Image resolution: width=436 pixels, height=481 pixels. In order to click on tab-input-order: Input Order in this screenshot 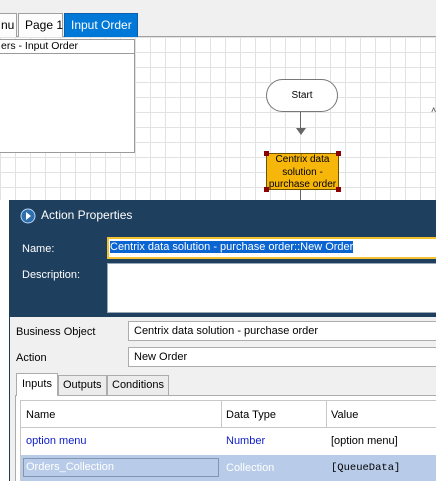, I will do `click(101, 25)`.